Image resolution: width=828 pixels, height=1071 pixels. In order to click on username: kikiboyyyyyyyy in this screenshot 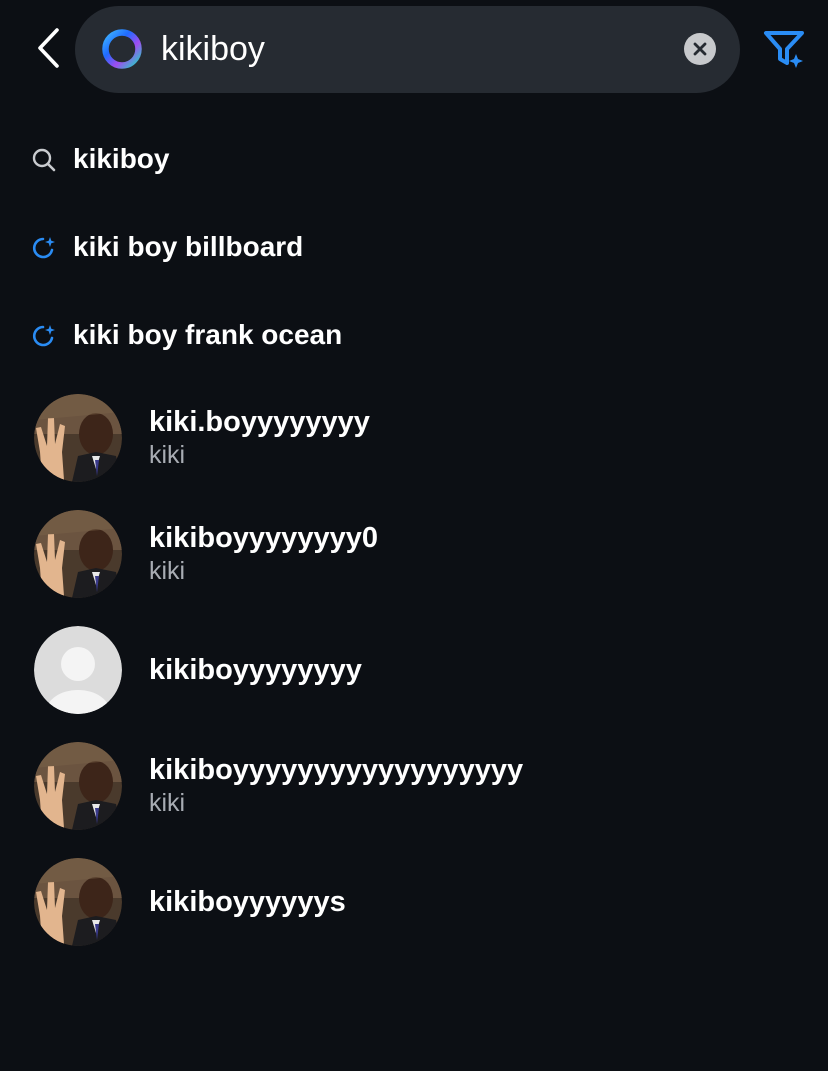, I will do `click(255, 670)`.